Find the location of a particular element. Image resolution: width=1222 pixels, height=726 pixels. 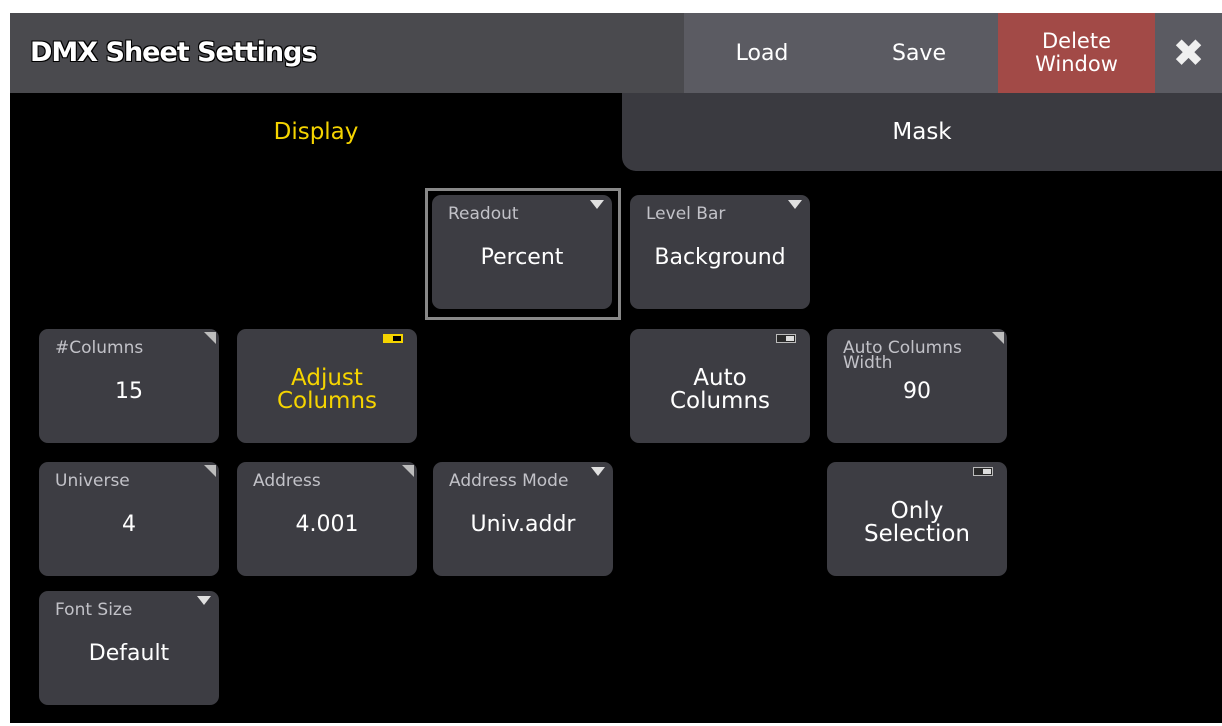

readout-label: Readout is located at coordinates (483, 214).